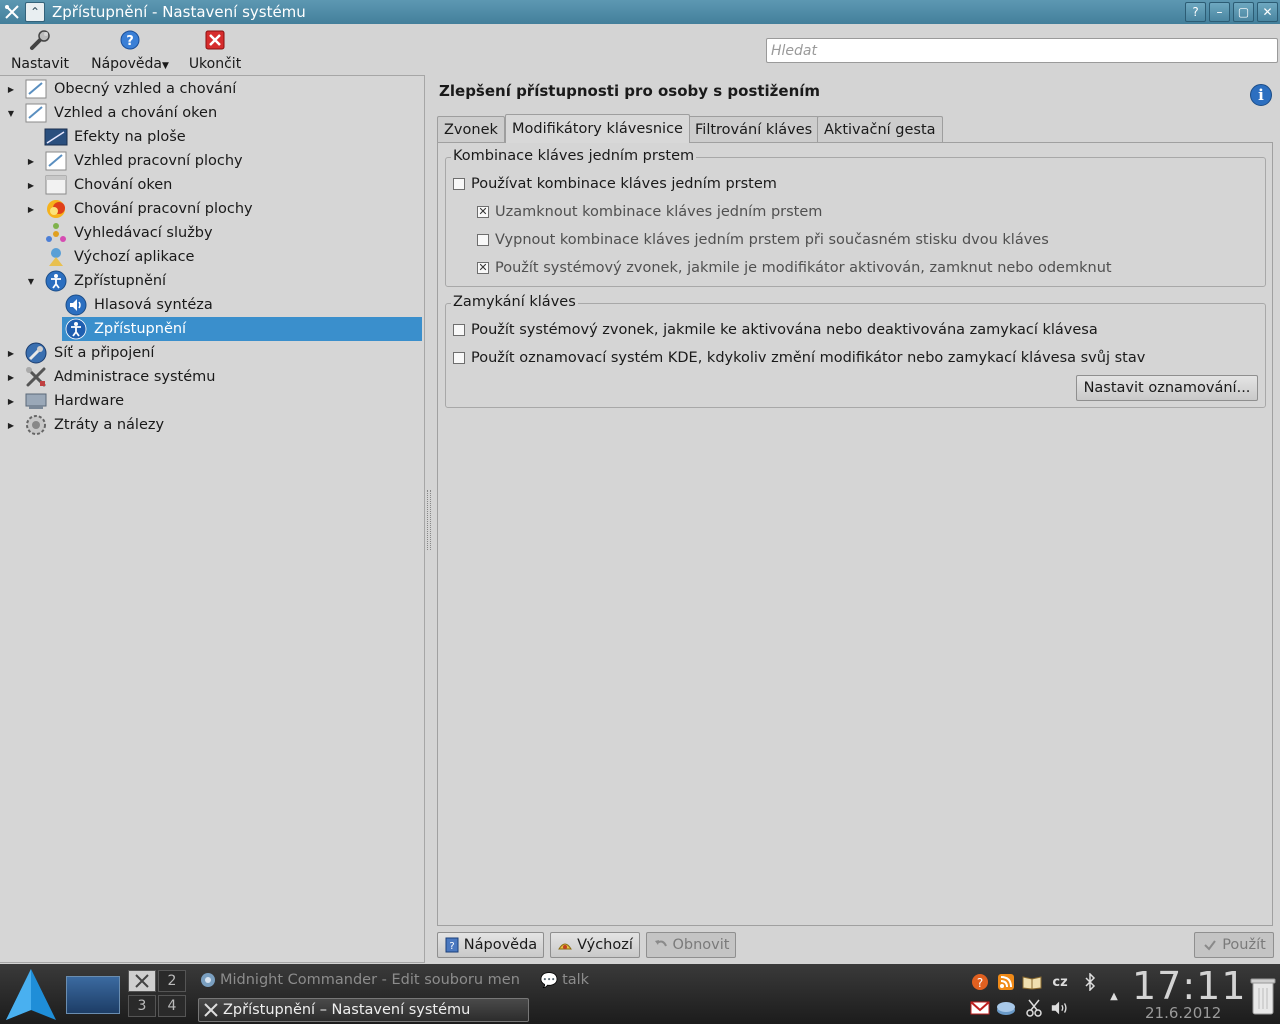  Describe the element at coordinates (1006, 982) in the screenshot. I see `rss-icon` at that location.